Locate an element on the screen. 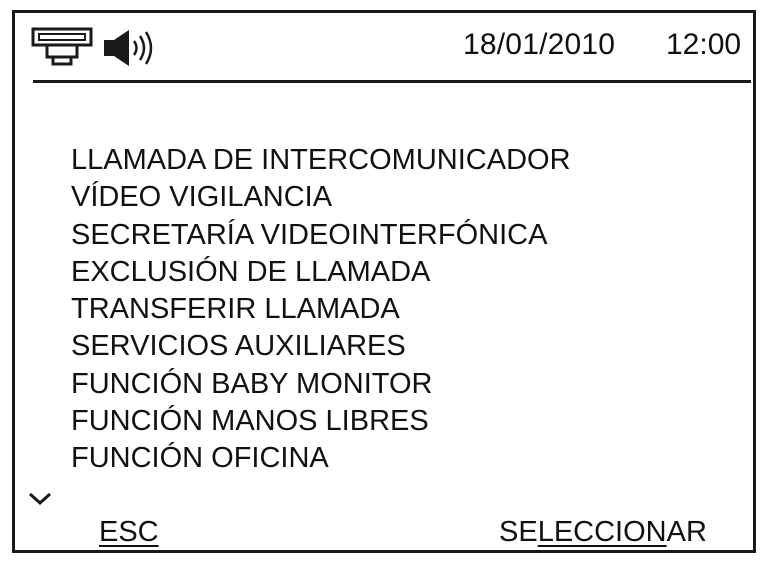 This screenshot has height=565, width=768. speaker-volume-icon is located at coordinates (129, 50).